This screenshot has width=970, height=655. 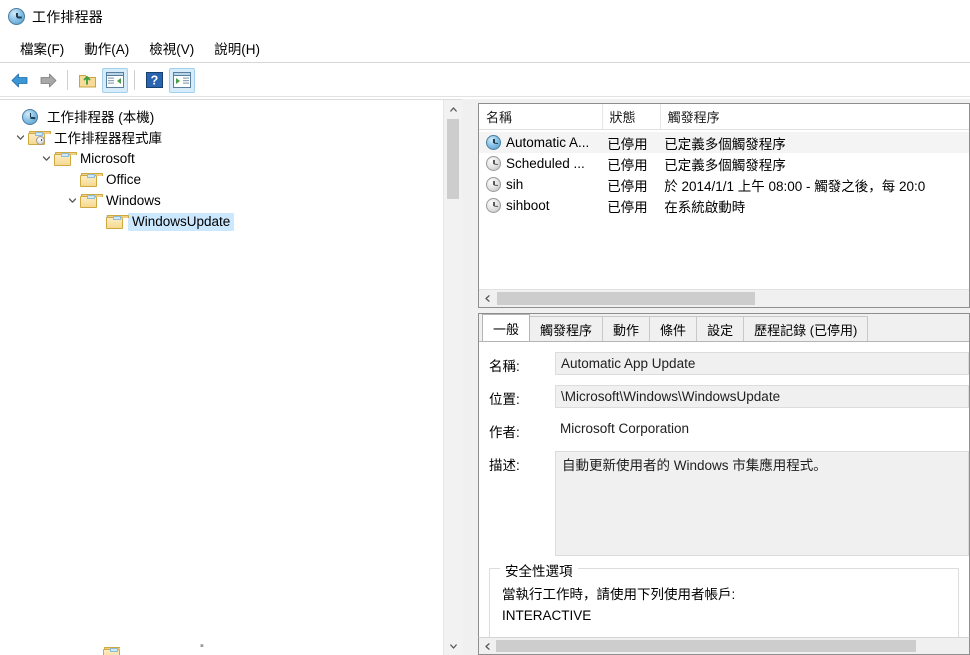 I want to click on back-arrow-icon, so click(x=19, y=80).